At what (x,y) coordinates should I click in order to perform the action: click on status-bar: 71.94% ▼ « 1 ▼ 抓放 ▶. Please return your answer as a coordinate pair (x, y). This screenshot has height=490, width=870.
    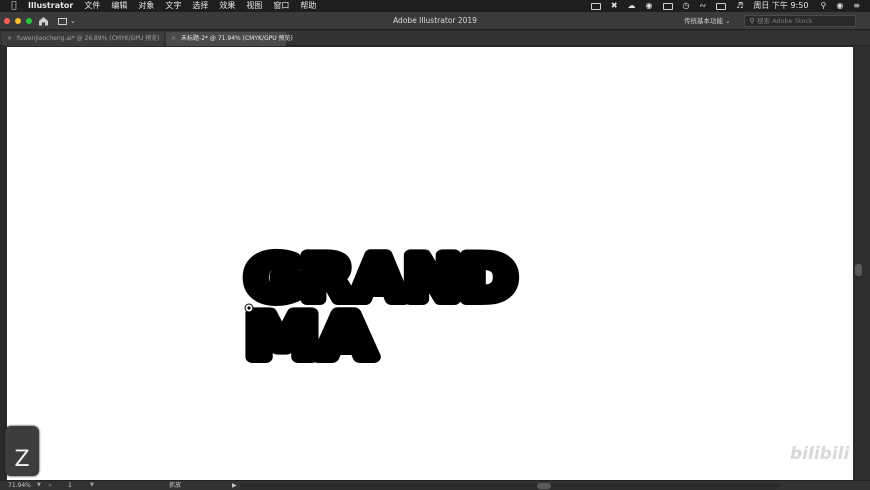
    Looking at the image, I should click on (435, 485).